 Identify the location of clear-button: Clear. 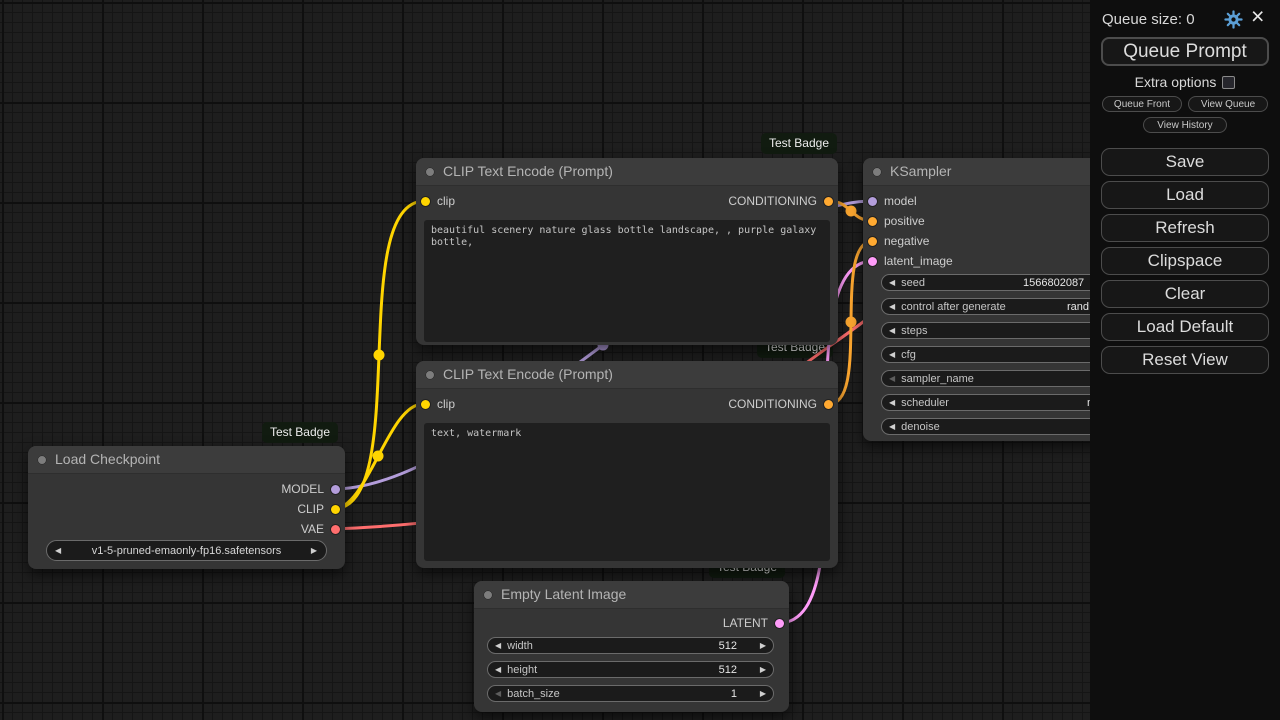
(1185, 294).